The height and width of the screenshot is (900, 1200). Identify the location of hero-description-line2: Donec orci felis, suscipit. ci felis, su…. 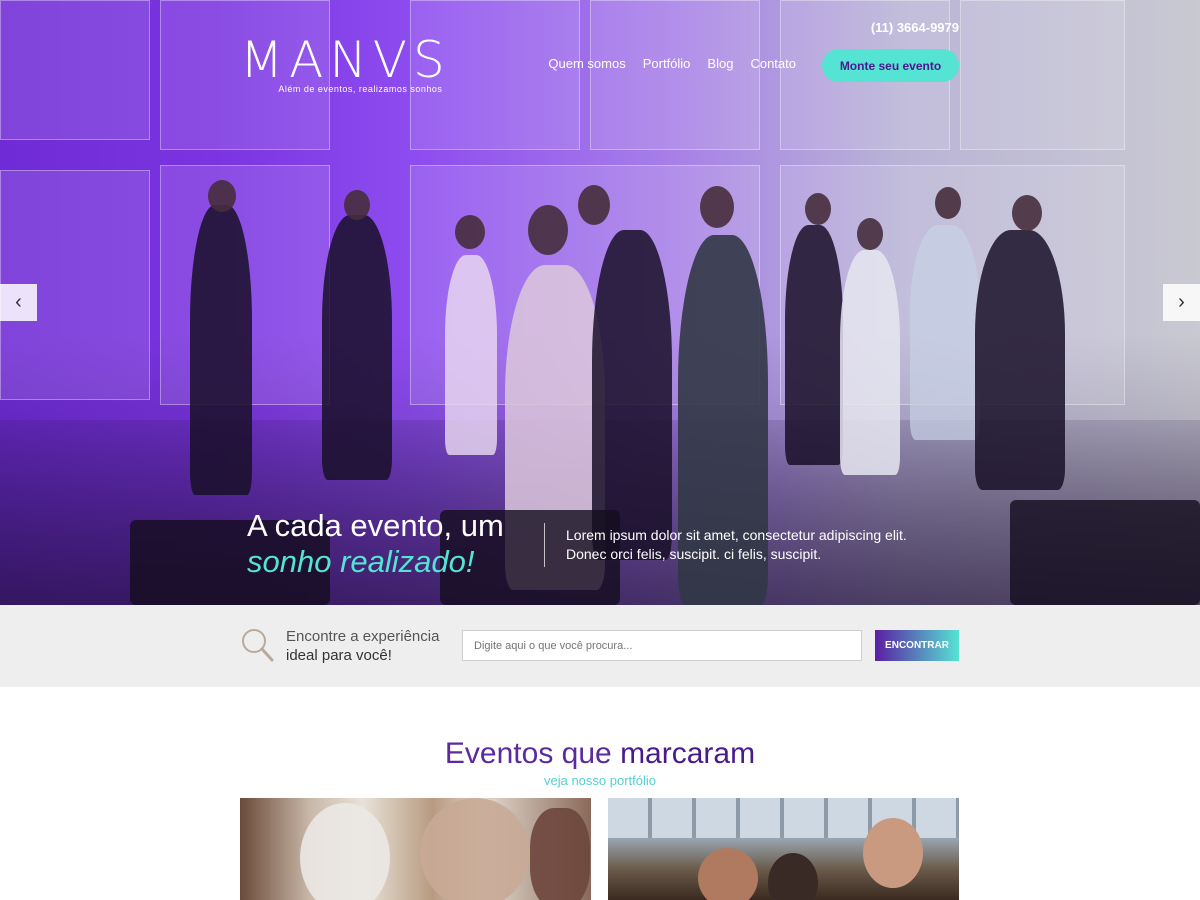
(694, 554).